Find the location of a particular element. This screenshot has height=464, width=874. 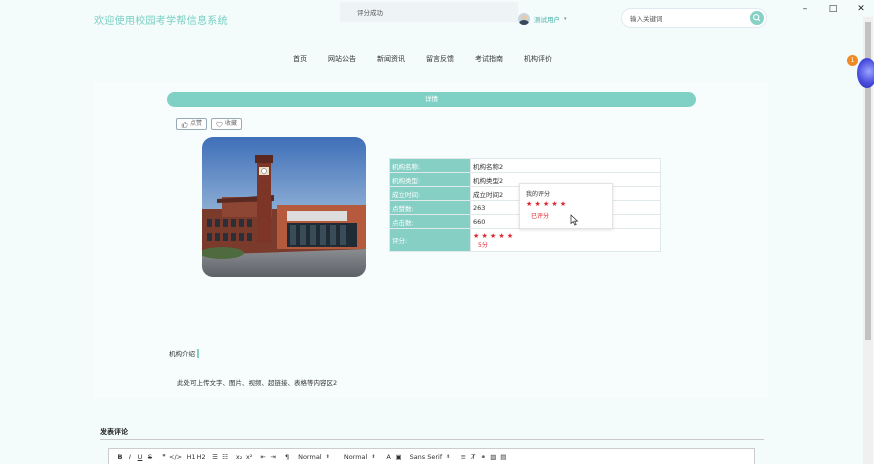

close-button: ✕ is located at coordinates (861, 9).